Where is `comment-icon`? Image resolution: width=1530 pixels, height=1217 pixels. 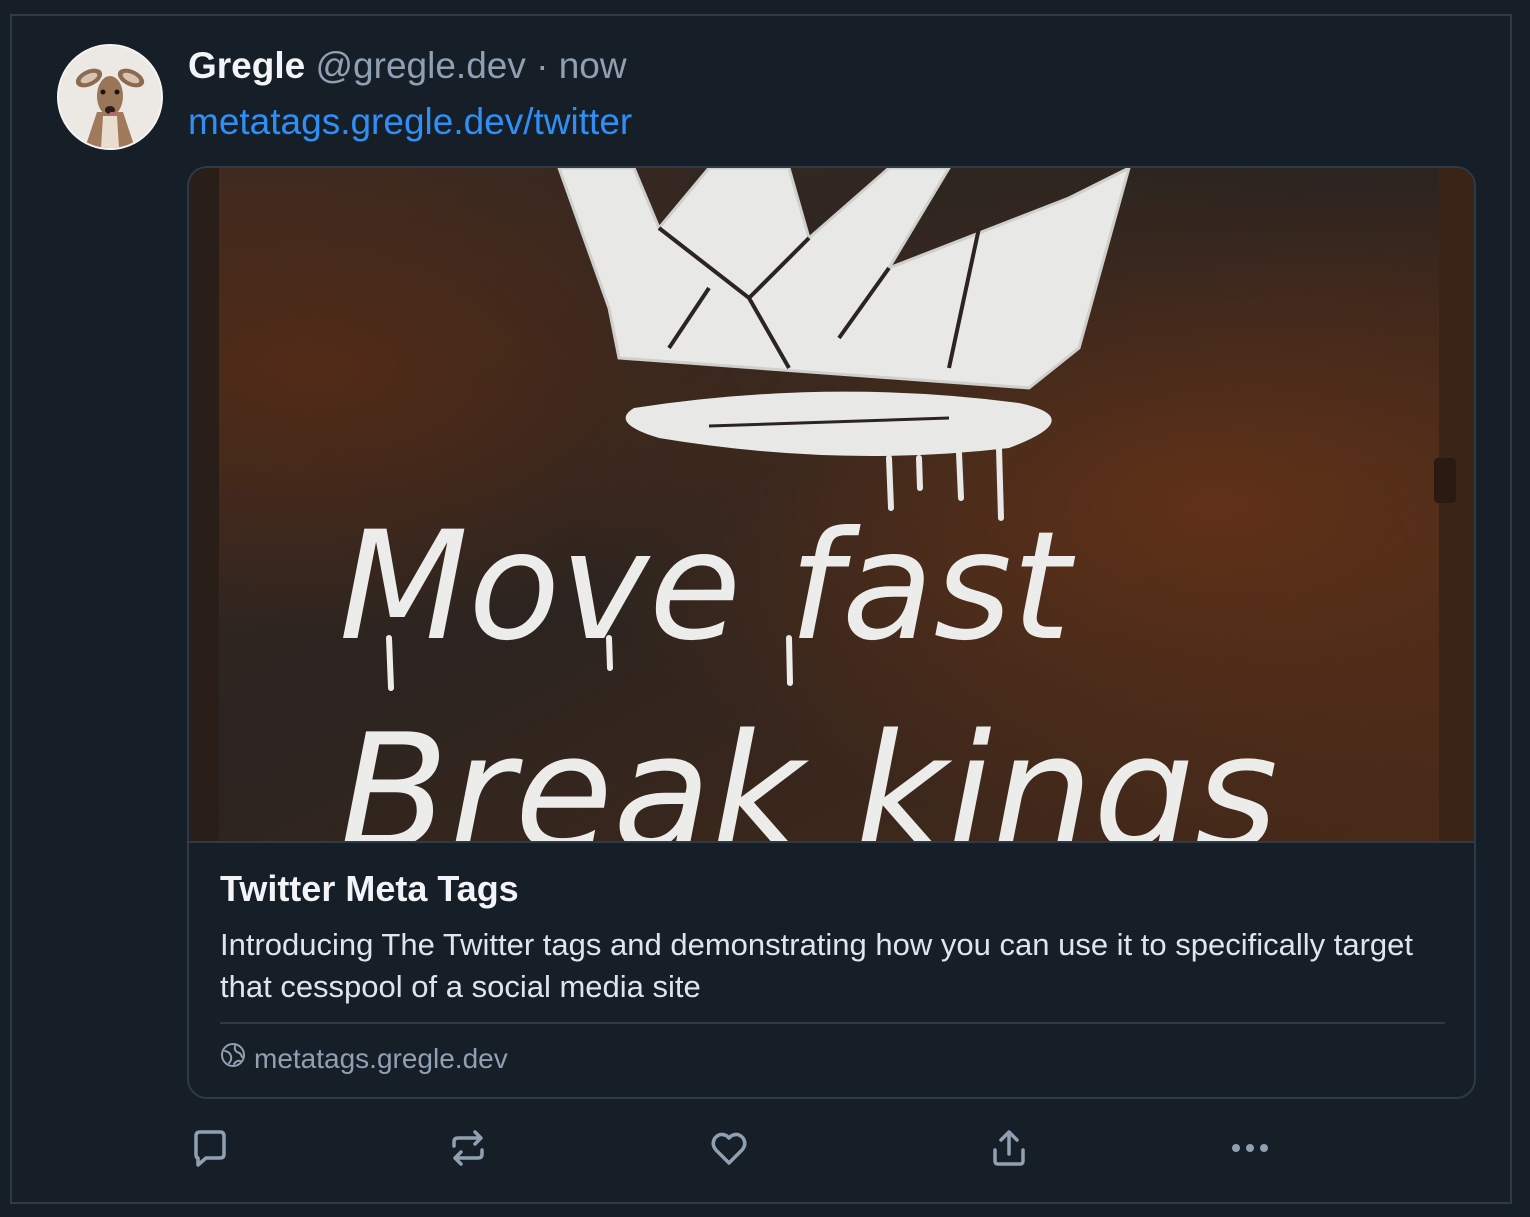 comment-icon is located at coordinates (210, 1148).